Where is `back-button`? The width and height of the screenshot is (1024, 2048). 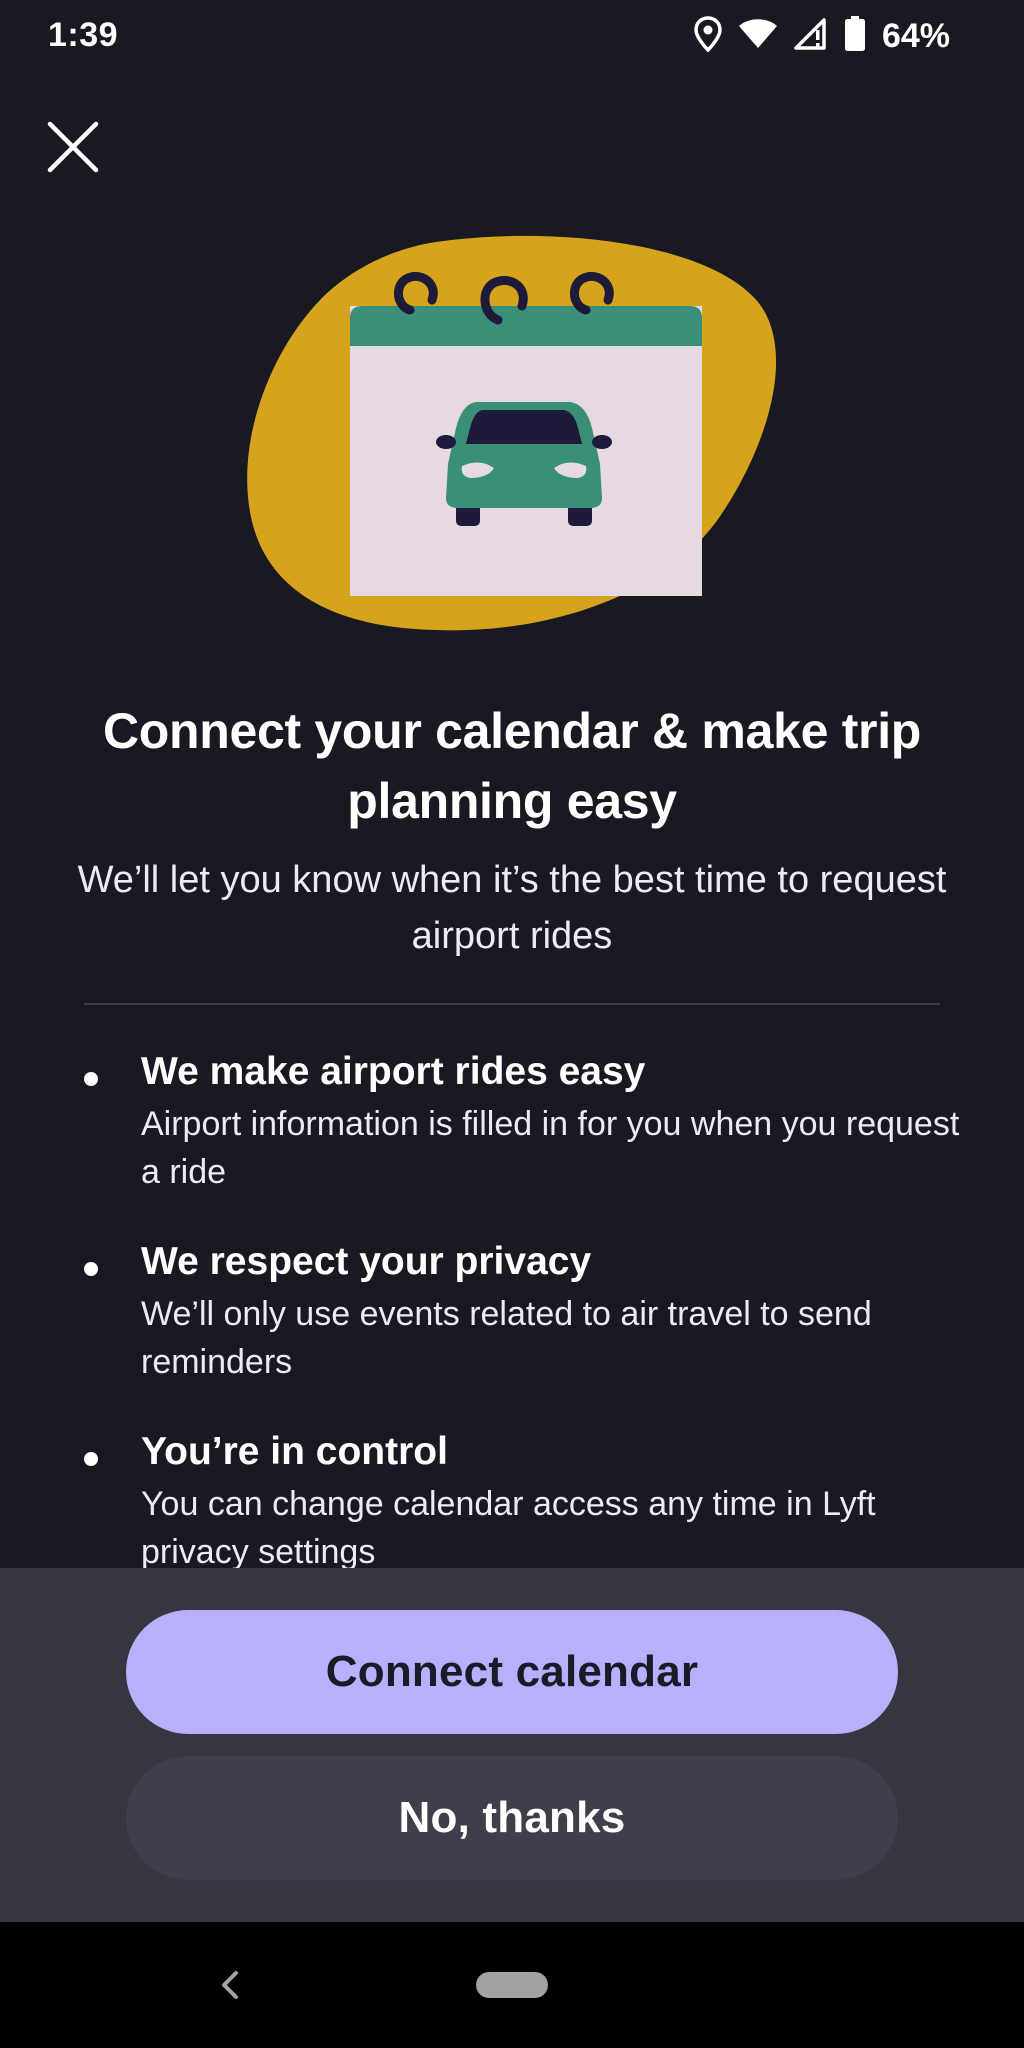
back-button is located at coordinates (230, 1985).